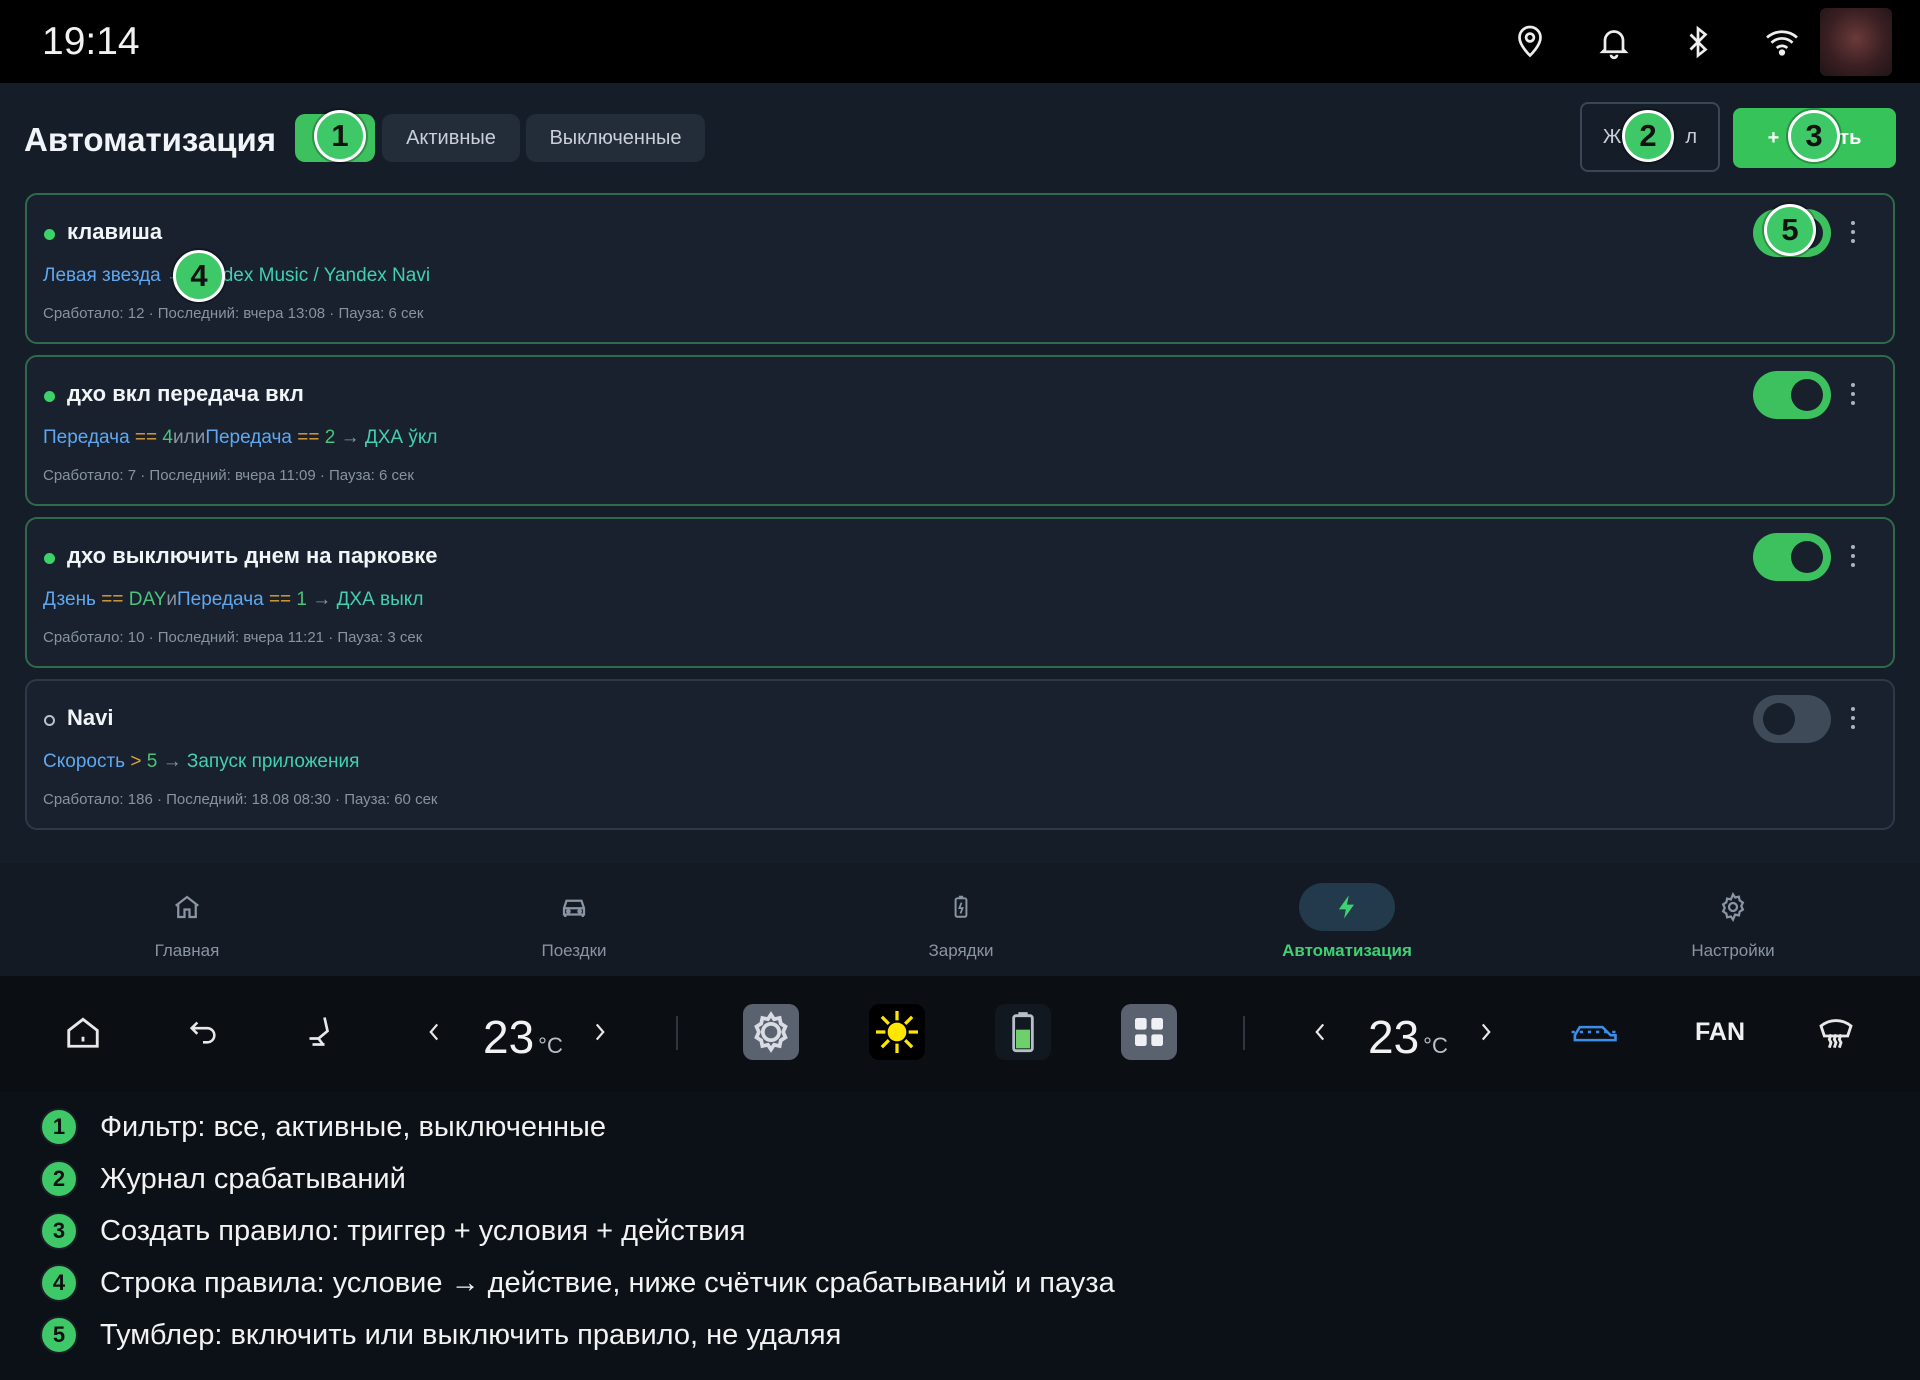  What do you see at coordinates (150, 139) in the screenshot?
I see `page-title: Автоматизация` at bounding box center [150, 139].